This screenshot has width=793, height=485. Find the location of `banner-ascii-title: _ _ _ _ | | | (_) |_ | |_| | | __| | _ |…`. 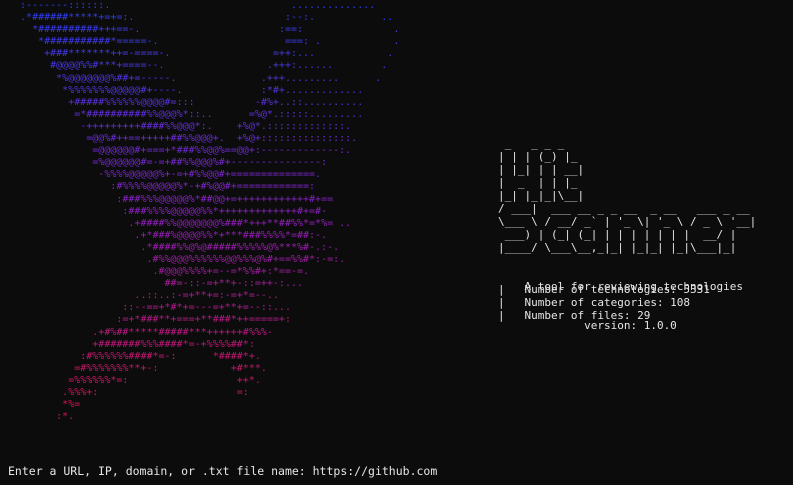

banner-ascii-title: _ _ _ _ | | | (_) |_ | |_| | | __| | _ |… is located at coordinates (627, 195).